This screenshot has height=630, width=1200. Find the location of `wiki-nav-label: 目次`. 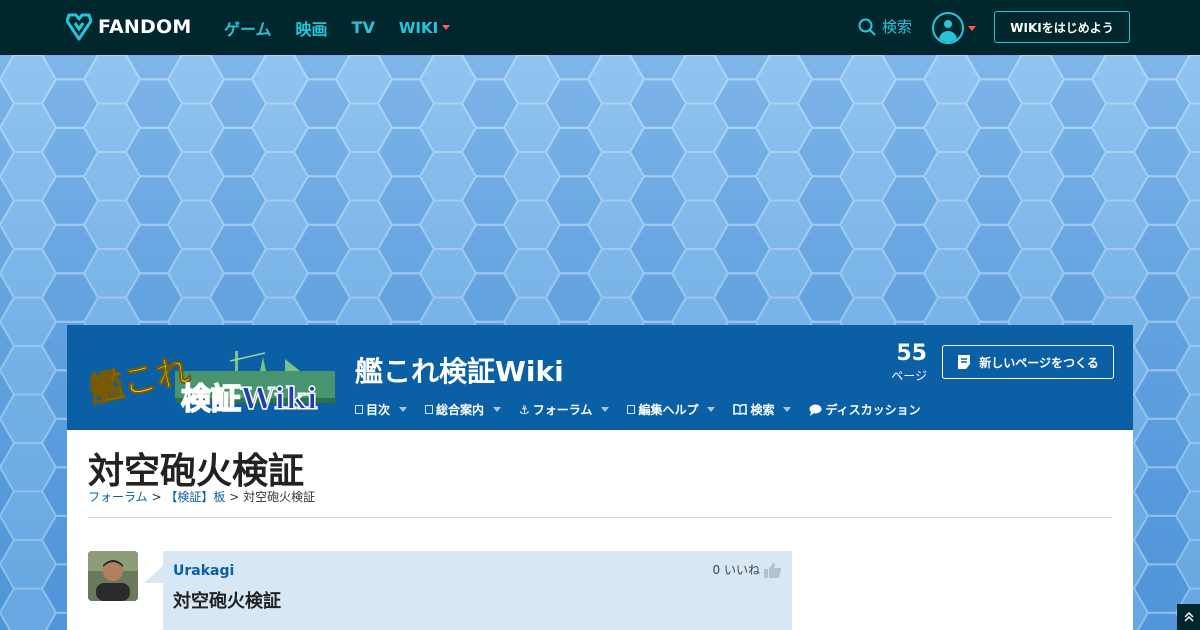

wiki-nav-label: 目次 is located at coordinates (378, 410).